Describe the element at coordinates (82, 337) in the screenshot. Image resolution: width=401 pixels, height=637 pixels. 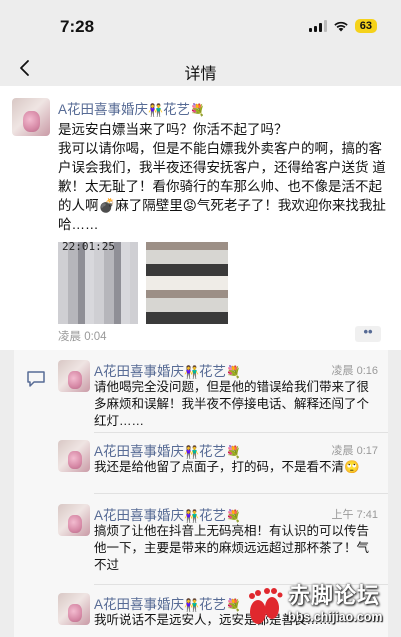
I see `post-time: 凌晨 0:04` at that location.